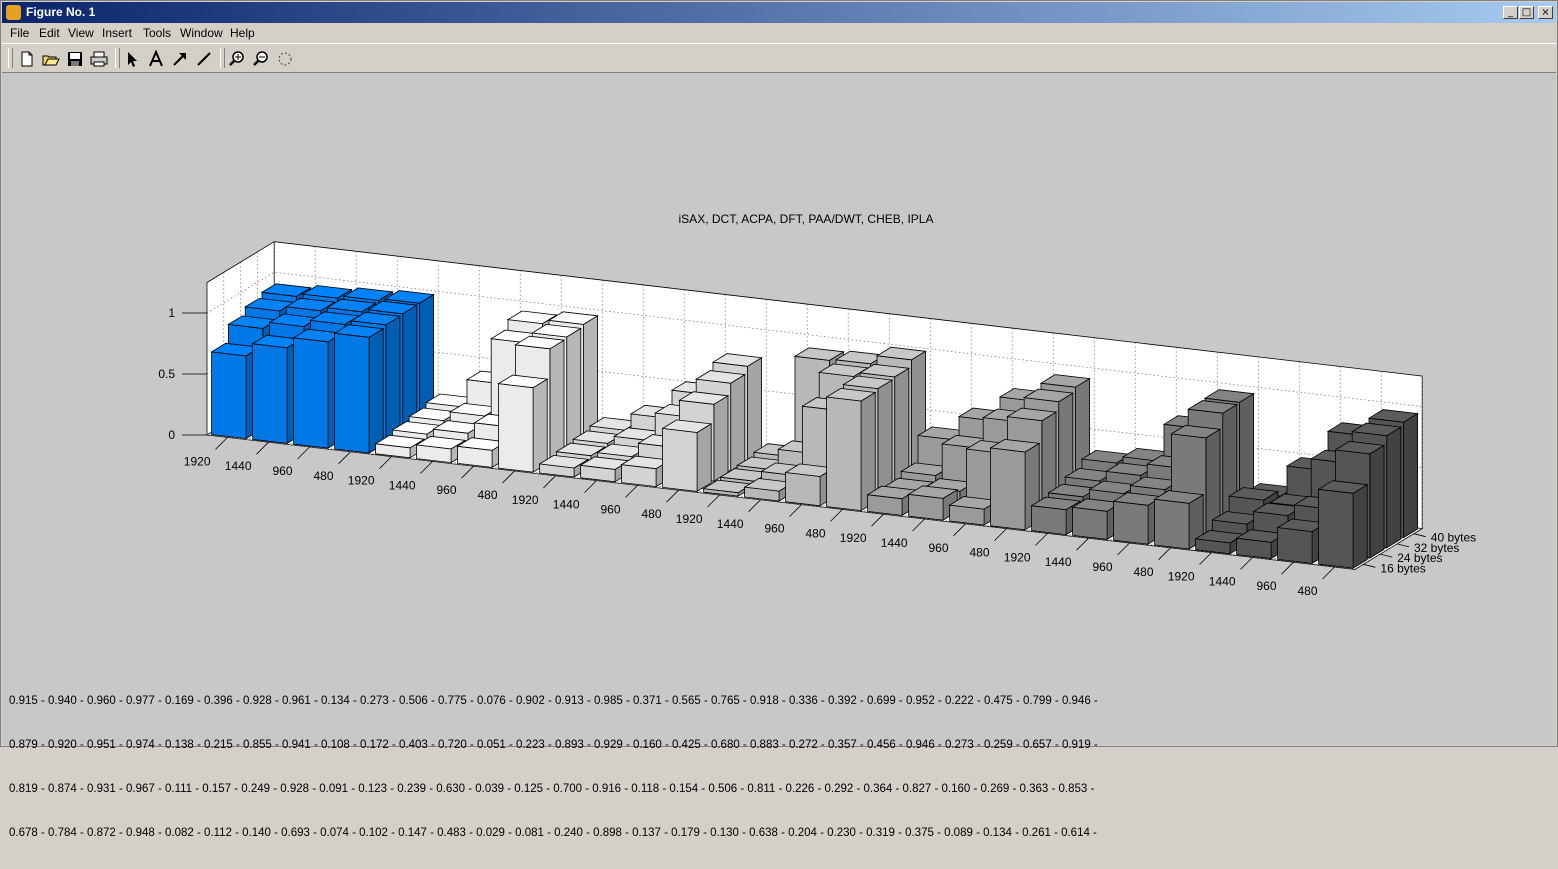 This screenshot has height=869, width=1558. What do you see at coordinates (156, 59) in the screenshot?
I see `insert-text-icon` at bounding box center [156, 59].